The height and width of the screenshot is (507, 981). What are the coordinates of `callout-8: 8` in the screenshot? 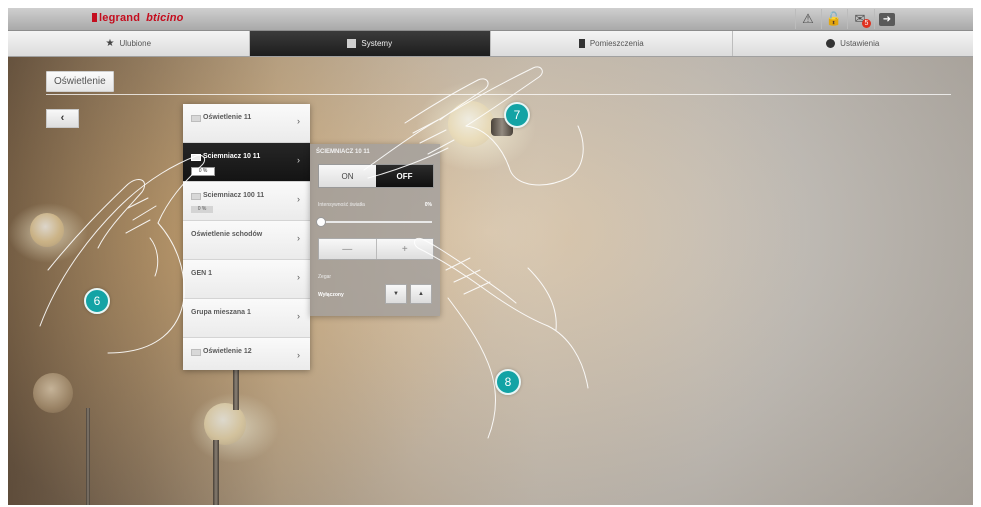 It's located at (508, 382).